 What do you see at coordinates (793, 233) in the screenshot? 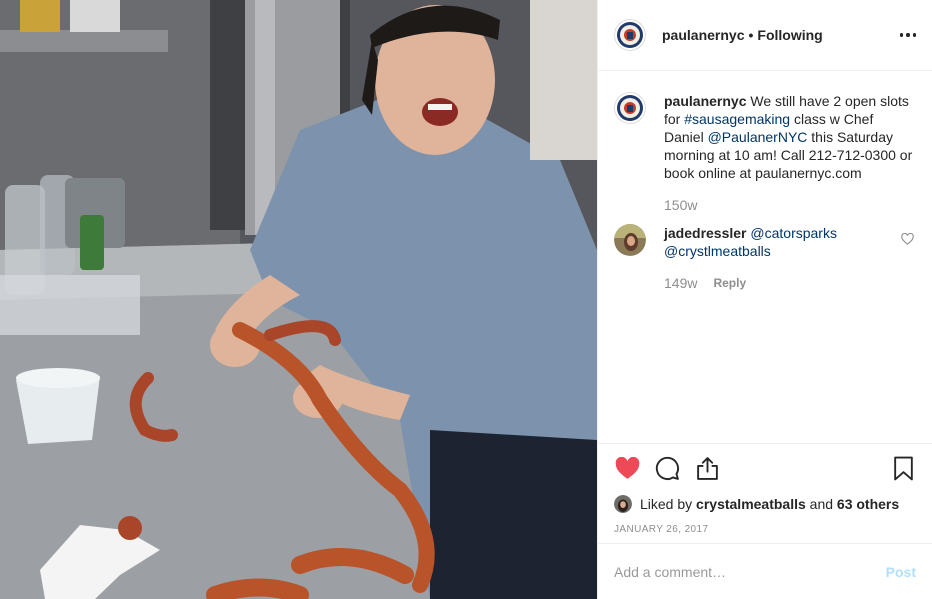
I see `mention-link: @catorsparks` at bounding box center [793, 233].